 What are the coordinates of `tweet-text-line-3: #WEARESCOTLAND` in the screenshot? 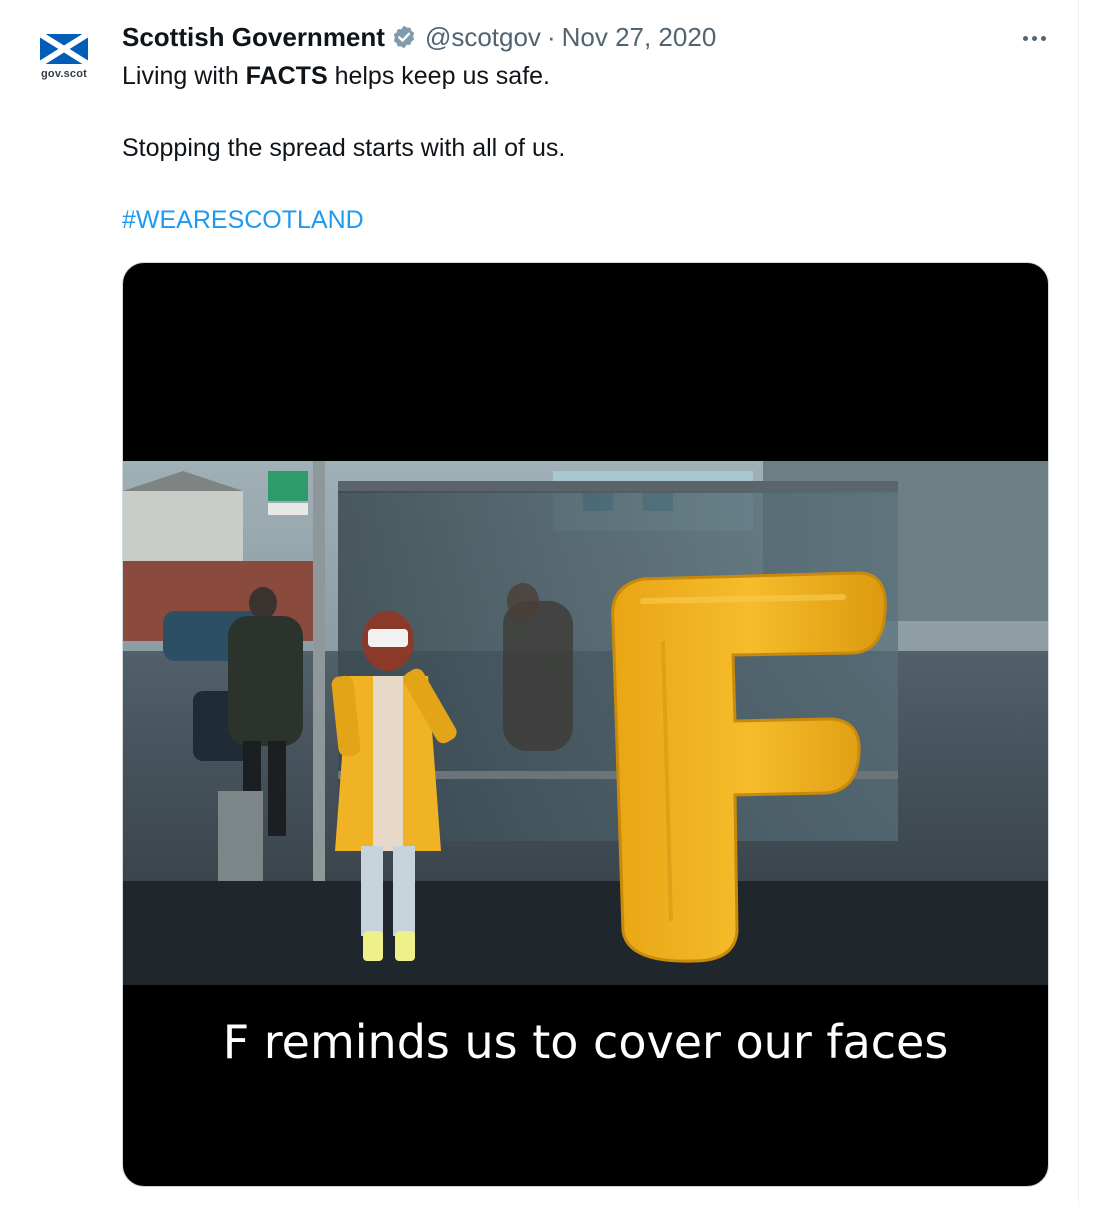 It's located at (243, 220).